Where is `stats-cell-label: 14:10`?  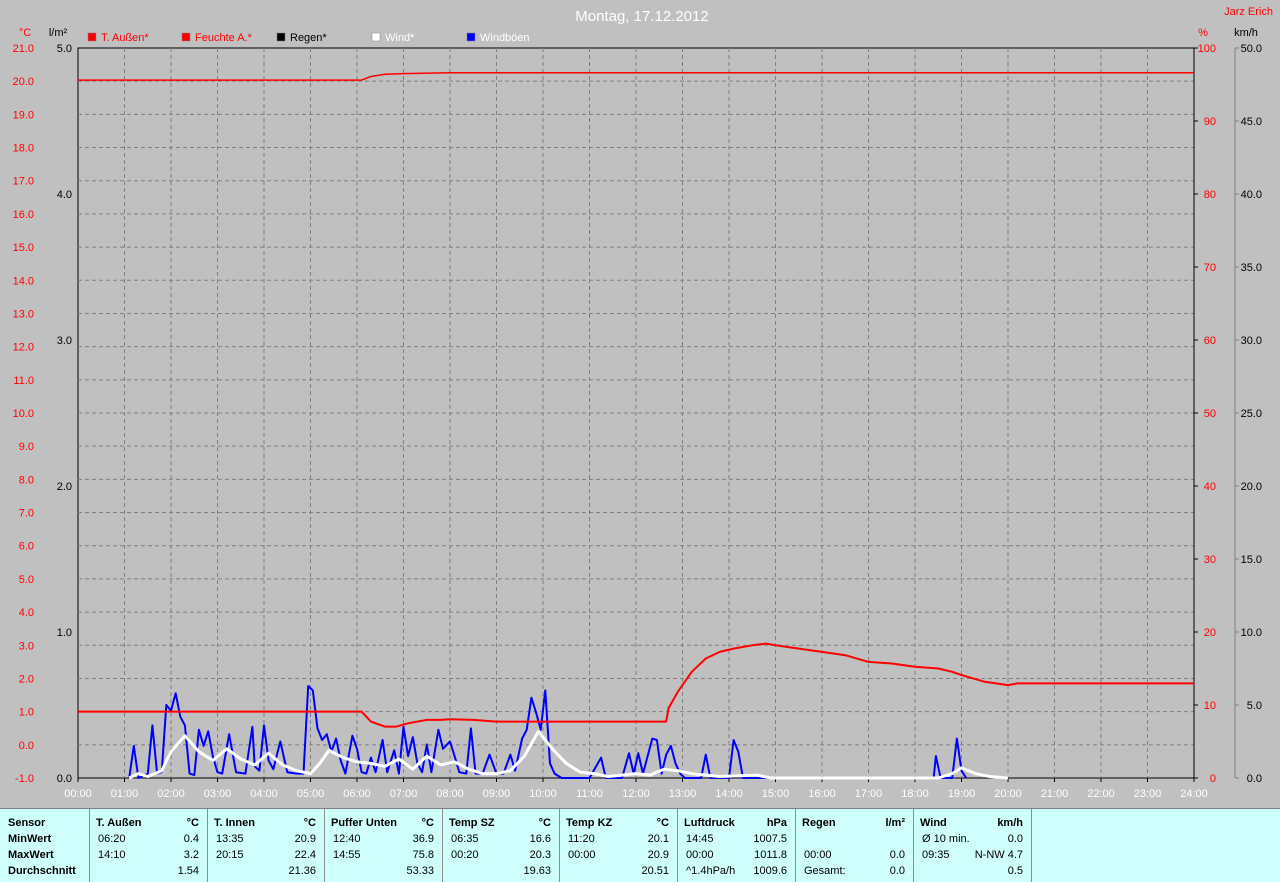
stats-cell-label: 14:10 is located at coordinates (112, 855).